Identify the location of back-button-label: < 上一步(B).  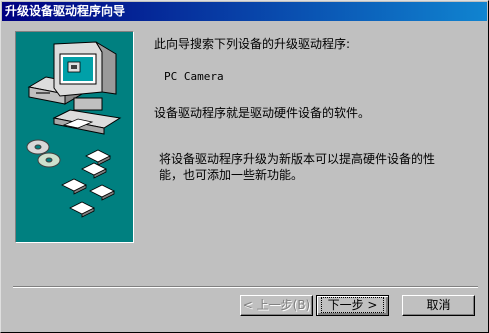
(276, 305).